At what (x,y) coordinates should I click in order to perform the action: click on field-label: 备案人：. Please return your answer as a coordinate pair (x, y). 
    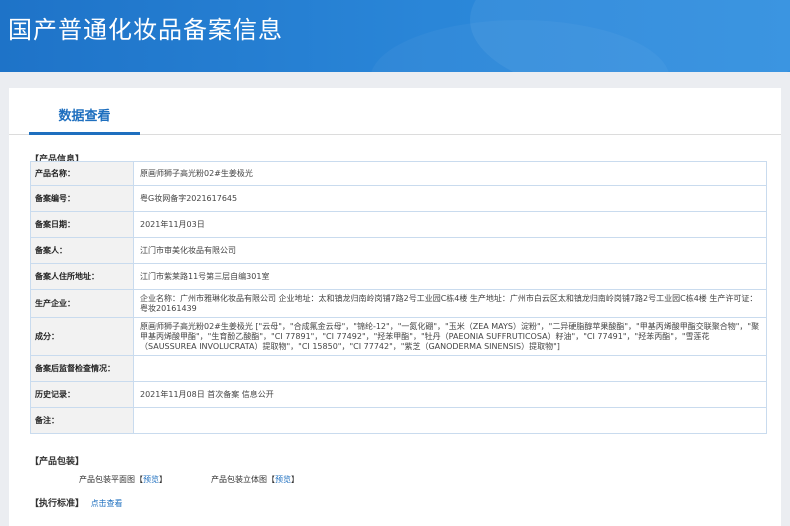
    Looking at the image, I should click on (82, 250).